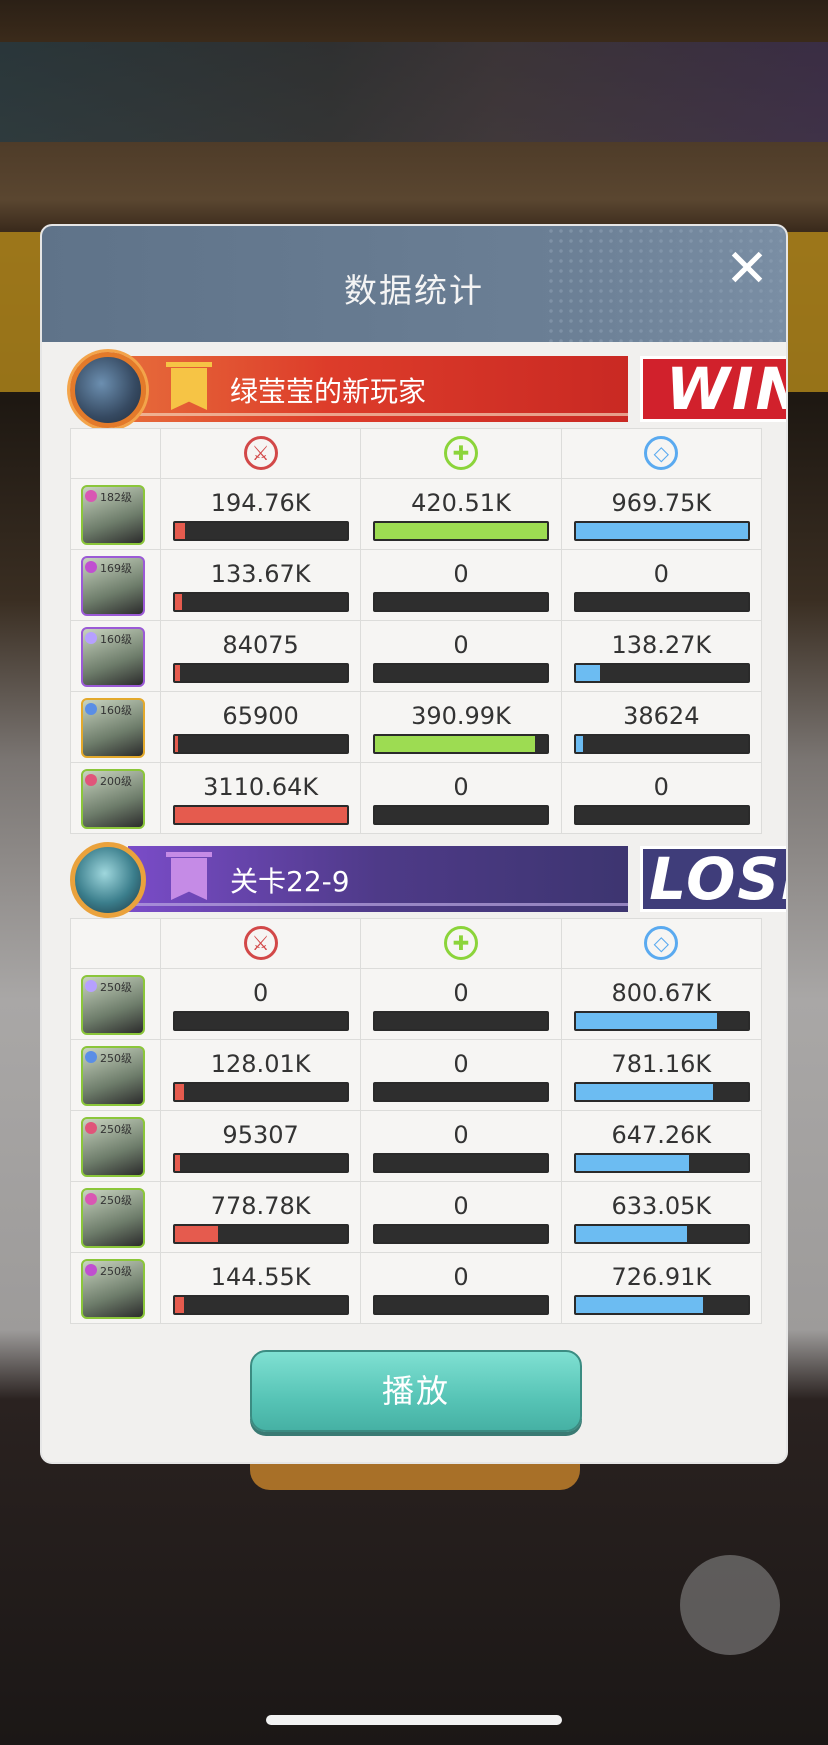 Image resolution: width=828 pixels, height=1745 pixels. What do you see at coordinates (461, 514) in the screenshot?
I see `heal-cell: 420.51K` at bounding box center [461, 514].